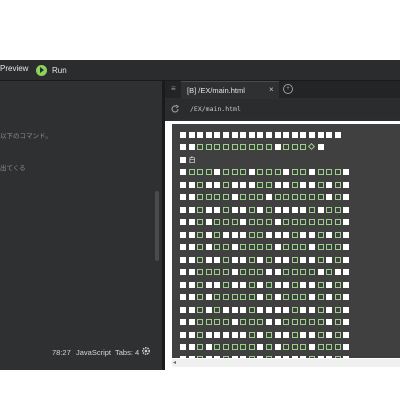  What do you see at coordinates (146, 351) in the screenshot?
I see `gear-icon` at bounding box center [146, 351].